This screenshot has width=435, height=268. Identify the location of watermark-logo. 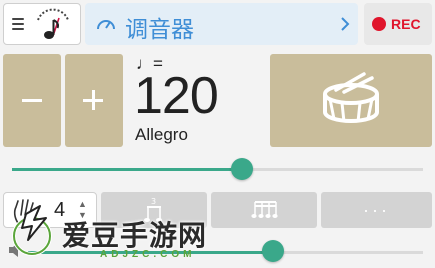
(32, 230).